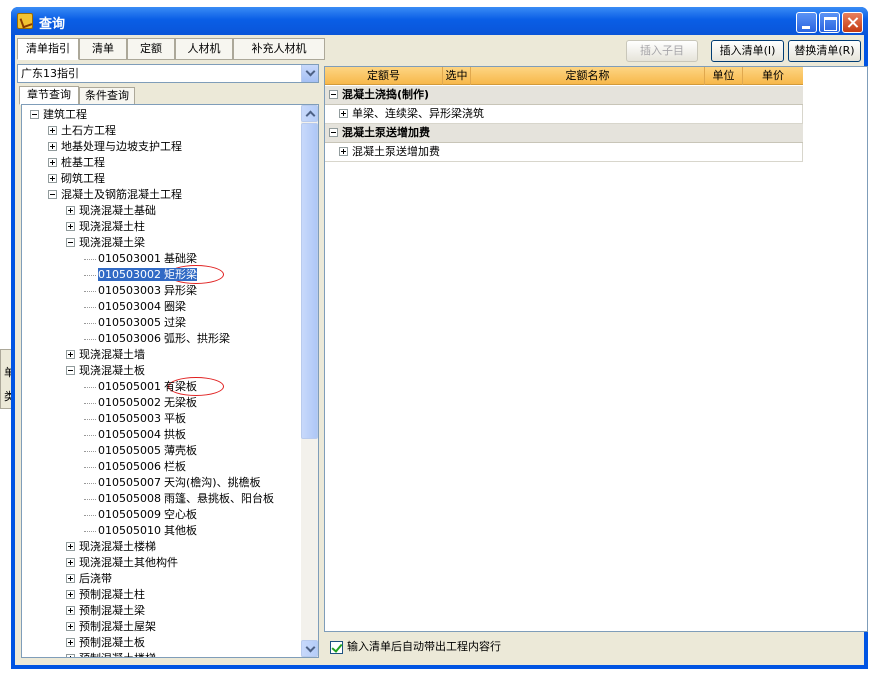 The height and width of the screenshot is (699, 871). I want to click on tree-leaf-item: 010505001 有梁板, so click(140, 387).